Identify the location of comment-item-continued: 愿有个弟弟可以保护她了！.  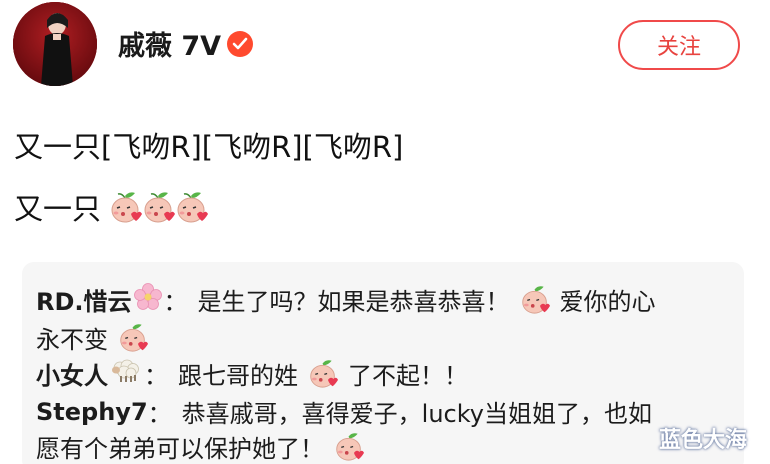
(200, 446).